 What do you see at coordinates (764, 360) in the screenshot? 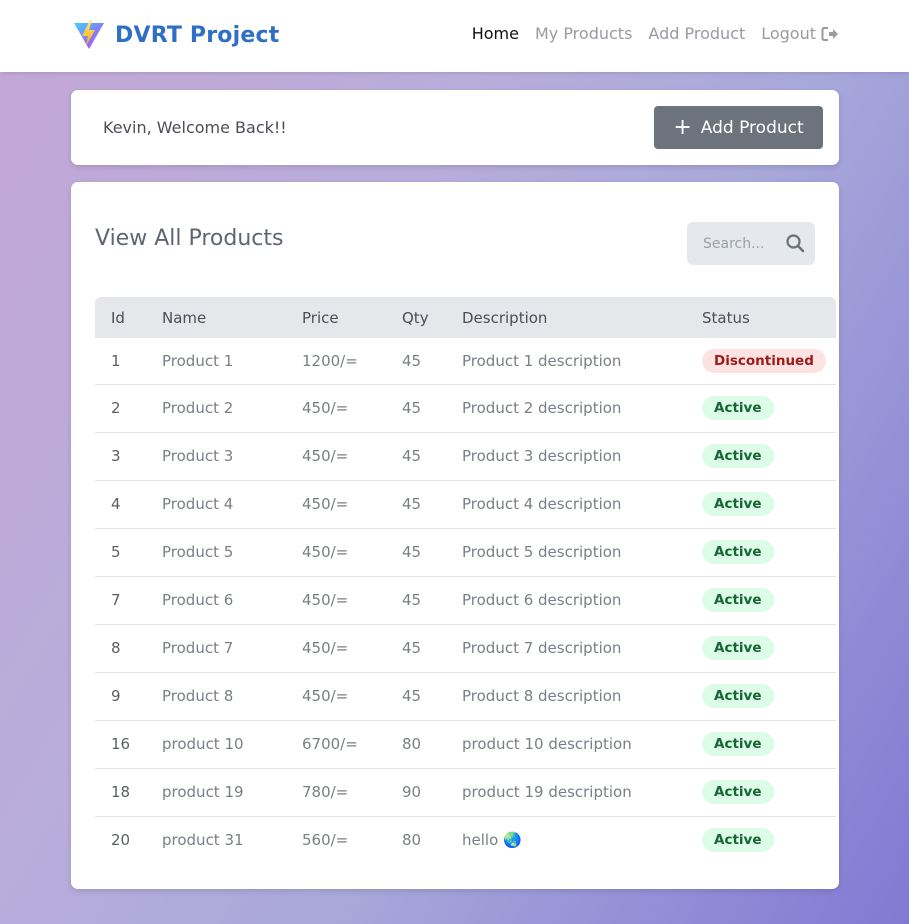
I see `status-badge: Discontinued` at bounding box center [764, 360].